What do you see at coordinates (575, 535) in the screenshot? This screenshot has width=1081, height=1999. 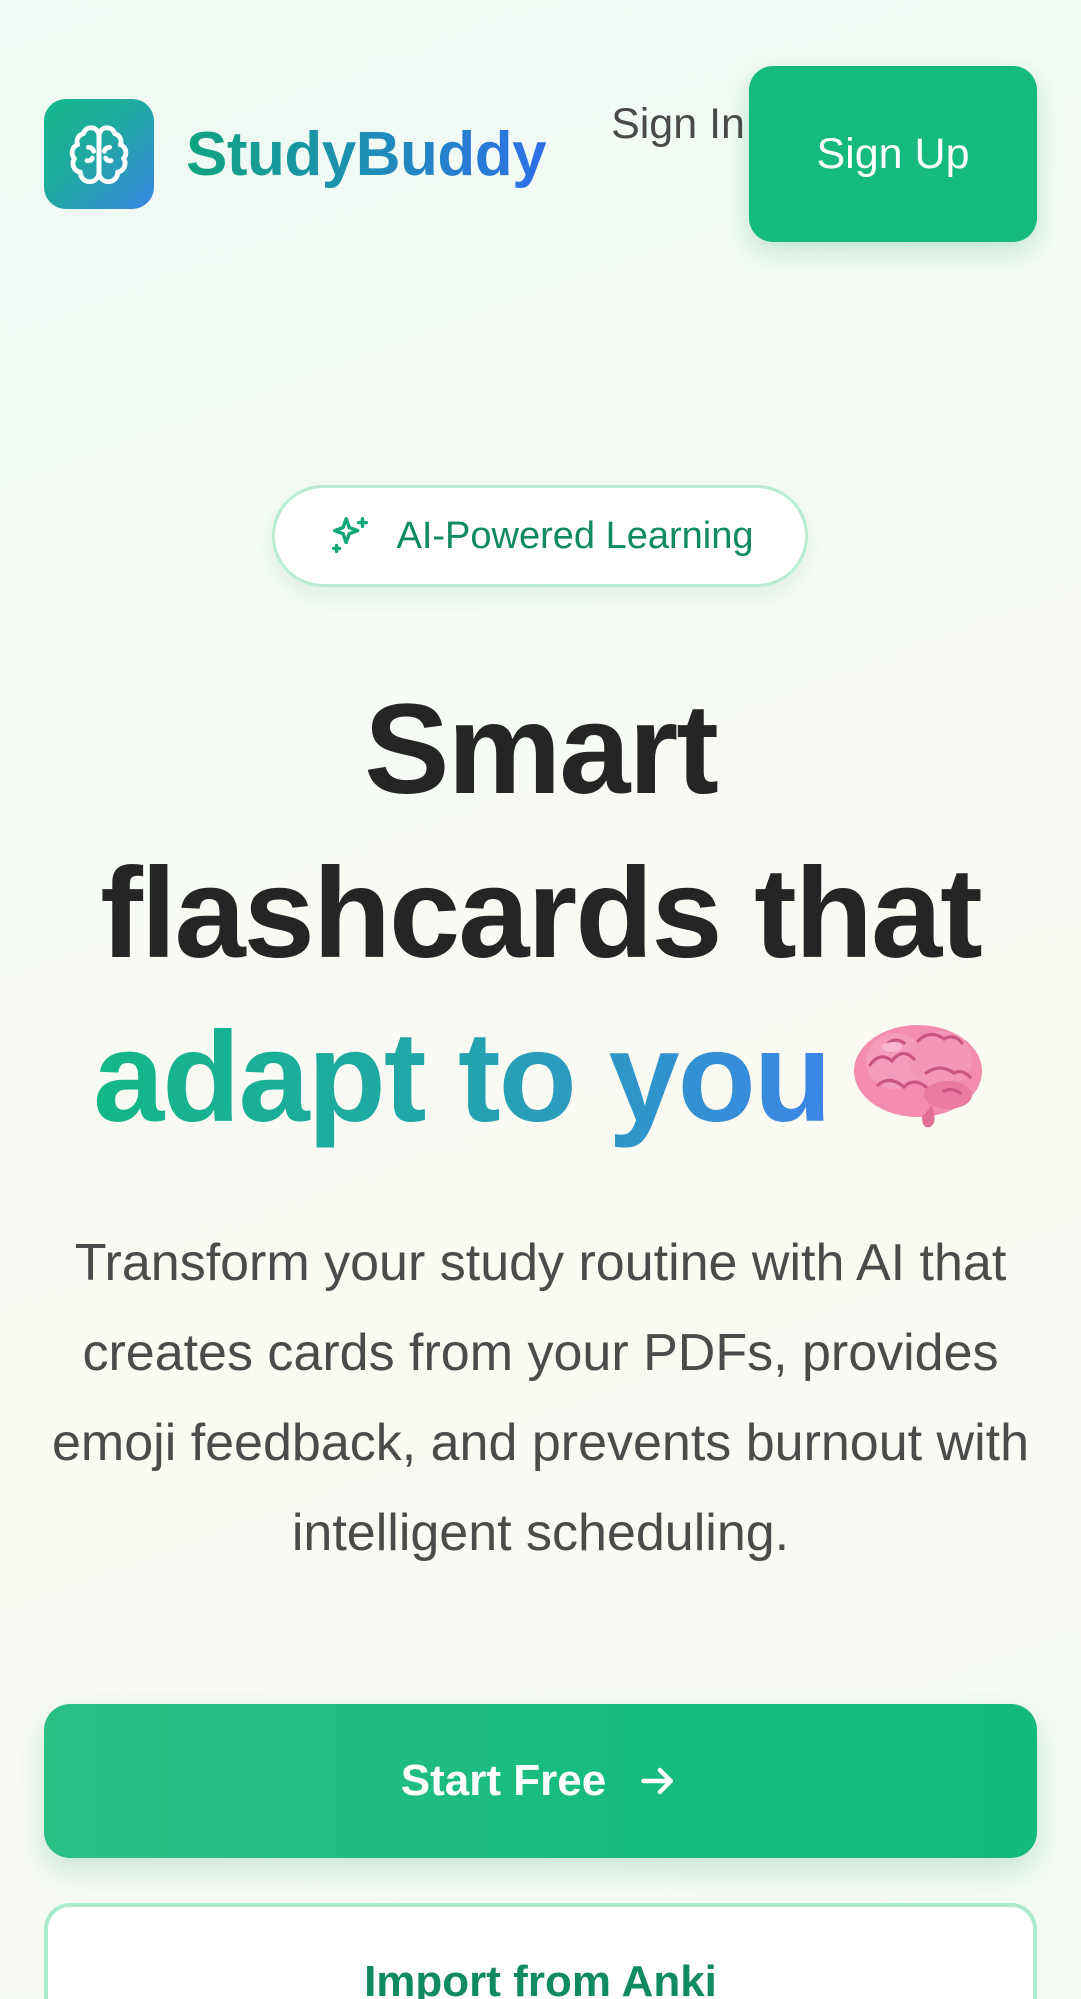 I see `badge-label: AI-Powered Learning` at bounding box center [575, 535].